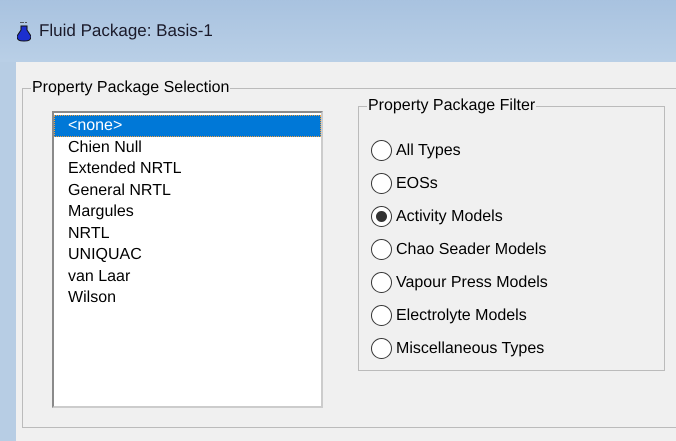 The height and width of the screenshot is (441, 676). What do you see at coordinates (471, 250) in the screenshot?
I see `radio-label: Chao Seader Models` at bounding box center [471, 250].